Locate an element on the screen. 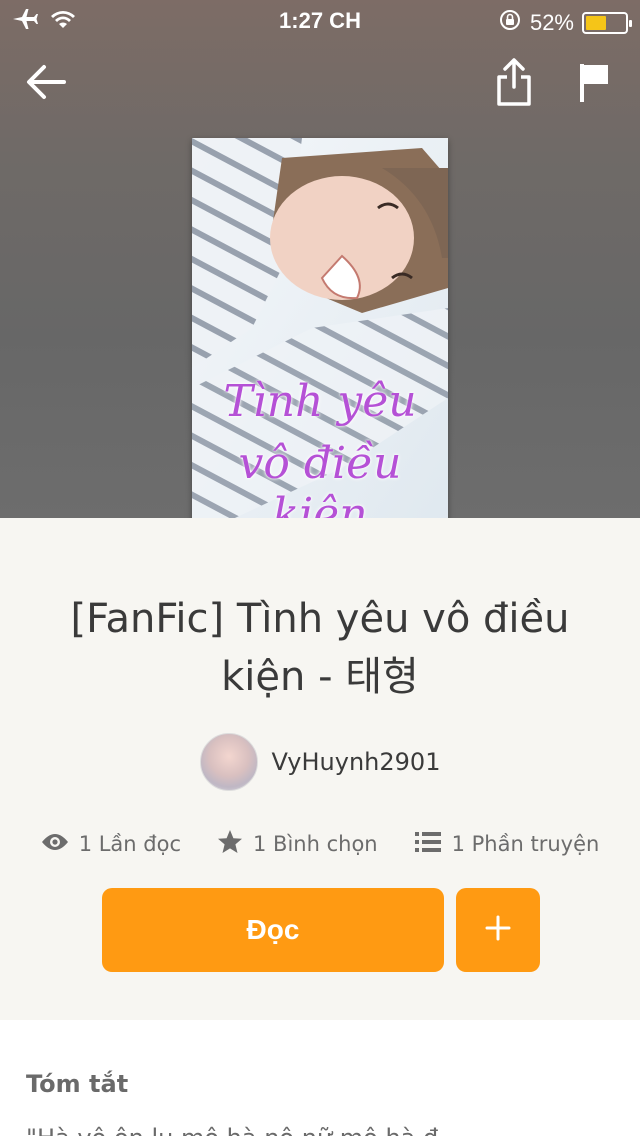  plus-icon is located at coordinates (498, 930).